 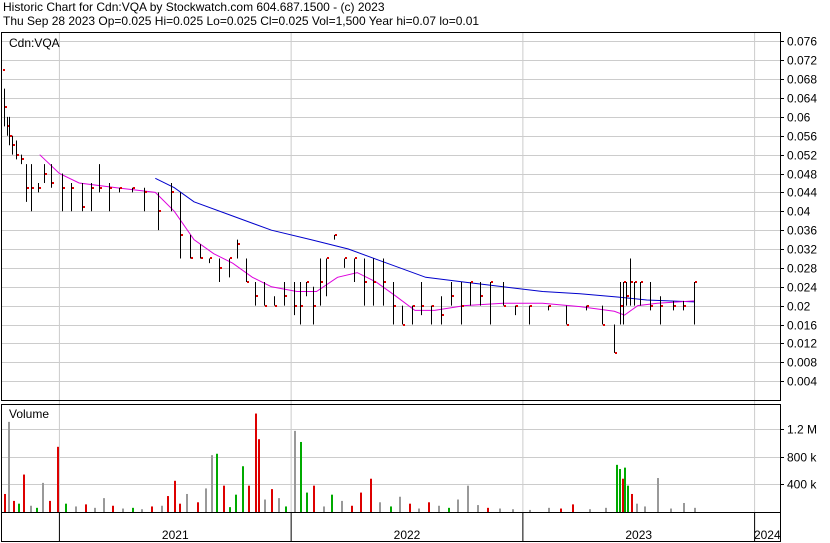 I want to click on price-tick-label: 0.032, so click(x=802, y=250).